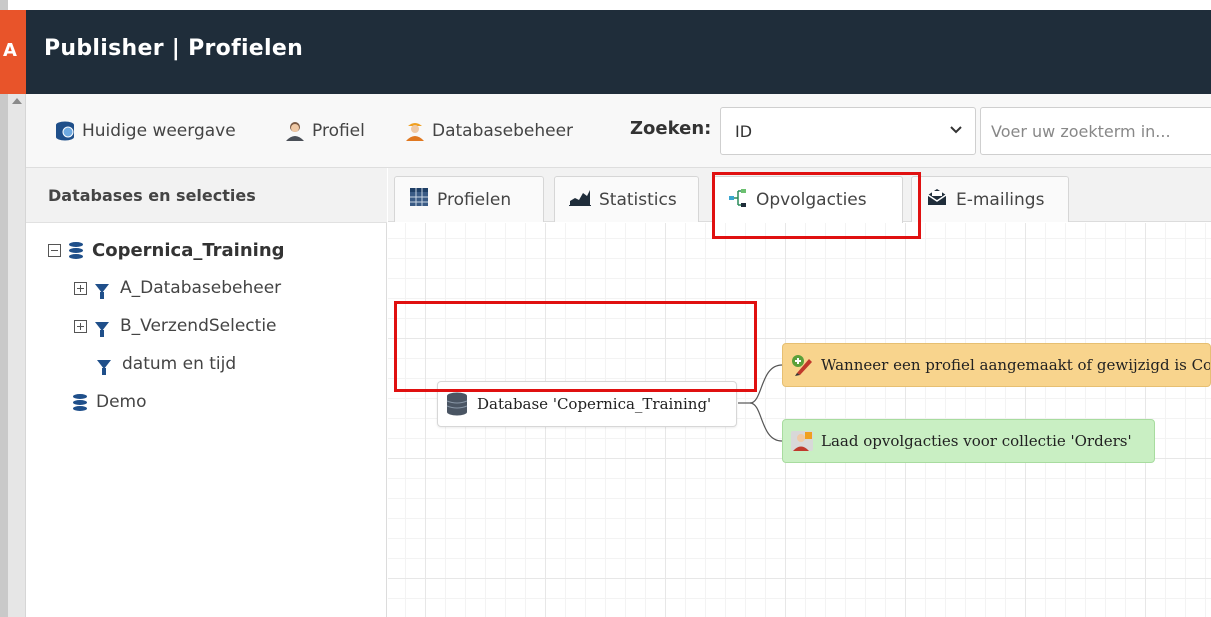 Image resolution: width=1211 pixels, height=617 pixels. Describe the element at coordinates (580, 199) in the screenshot. I see `area-chart-icon` at that location.